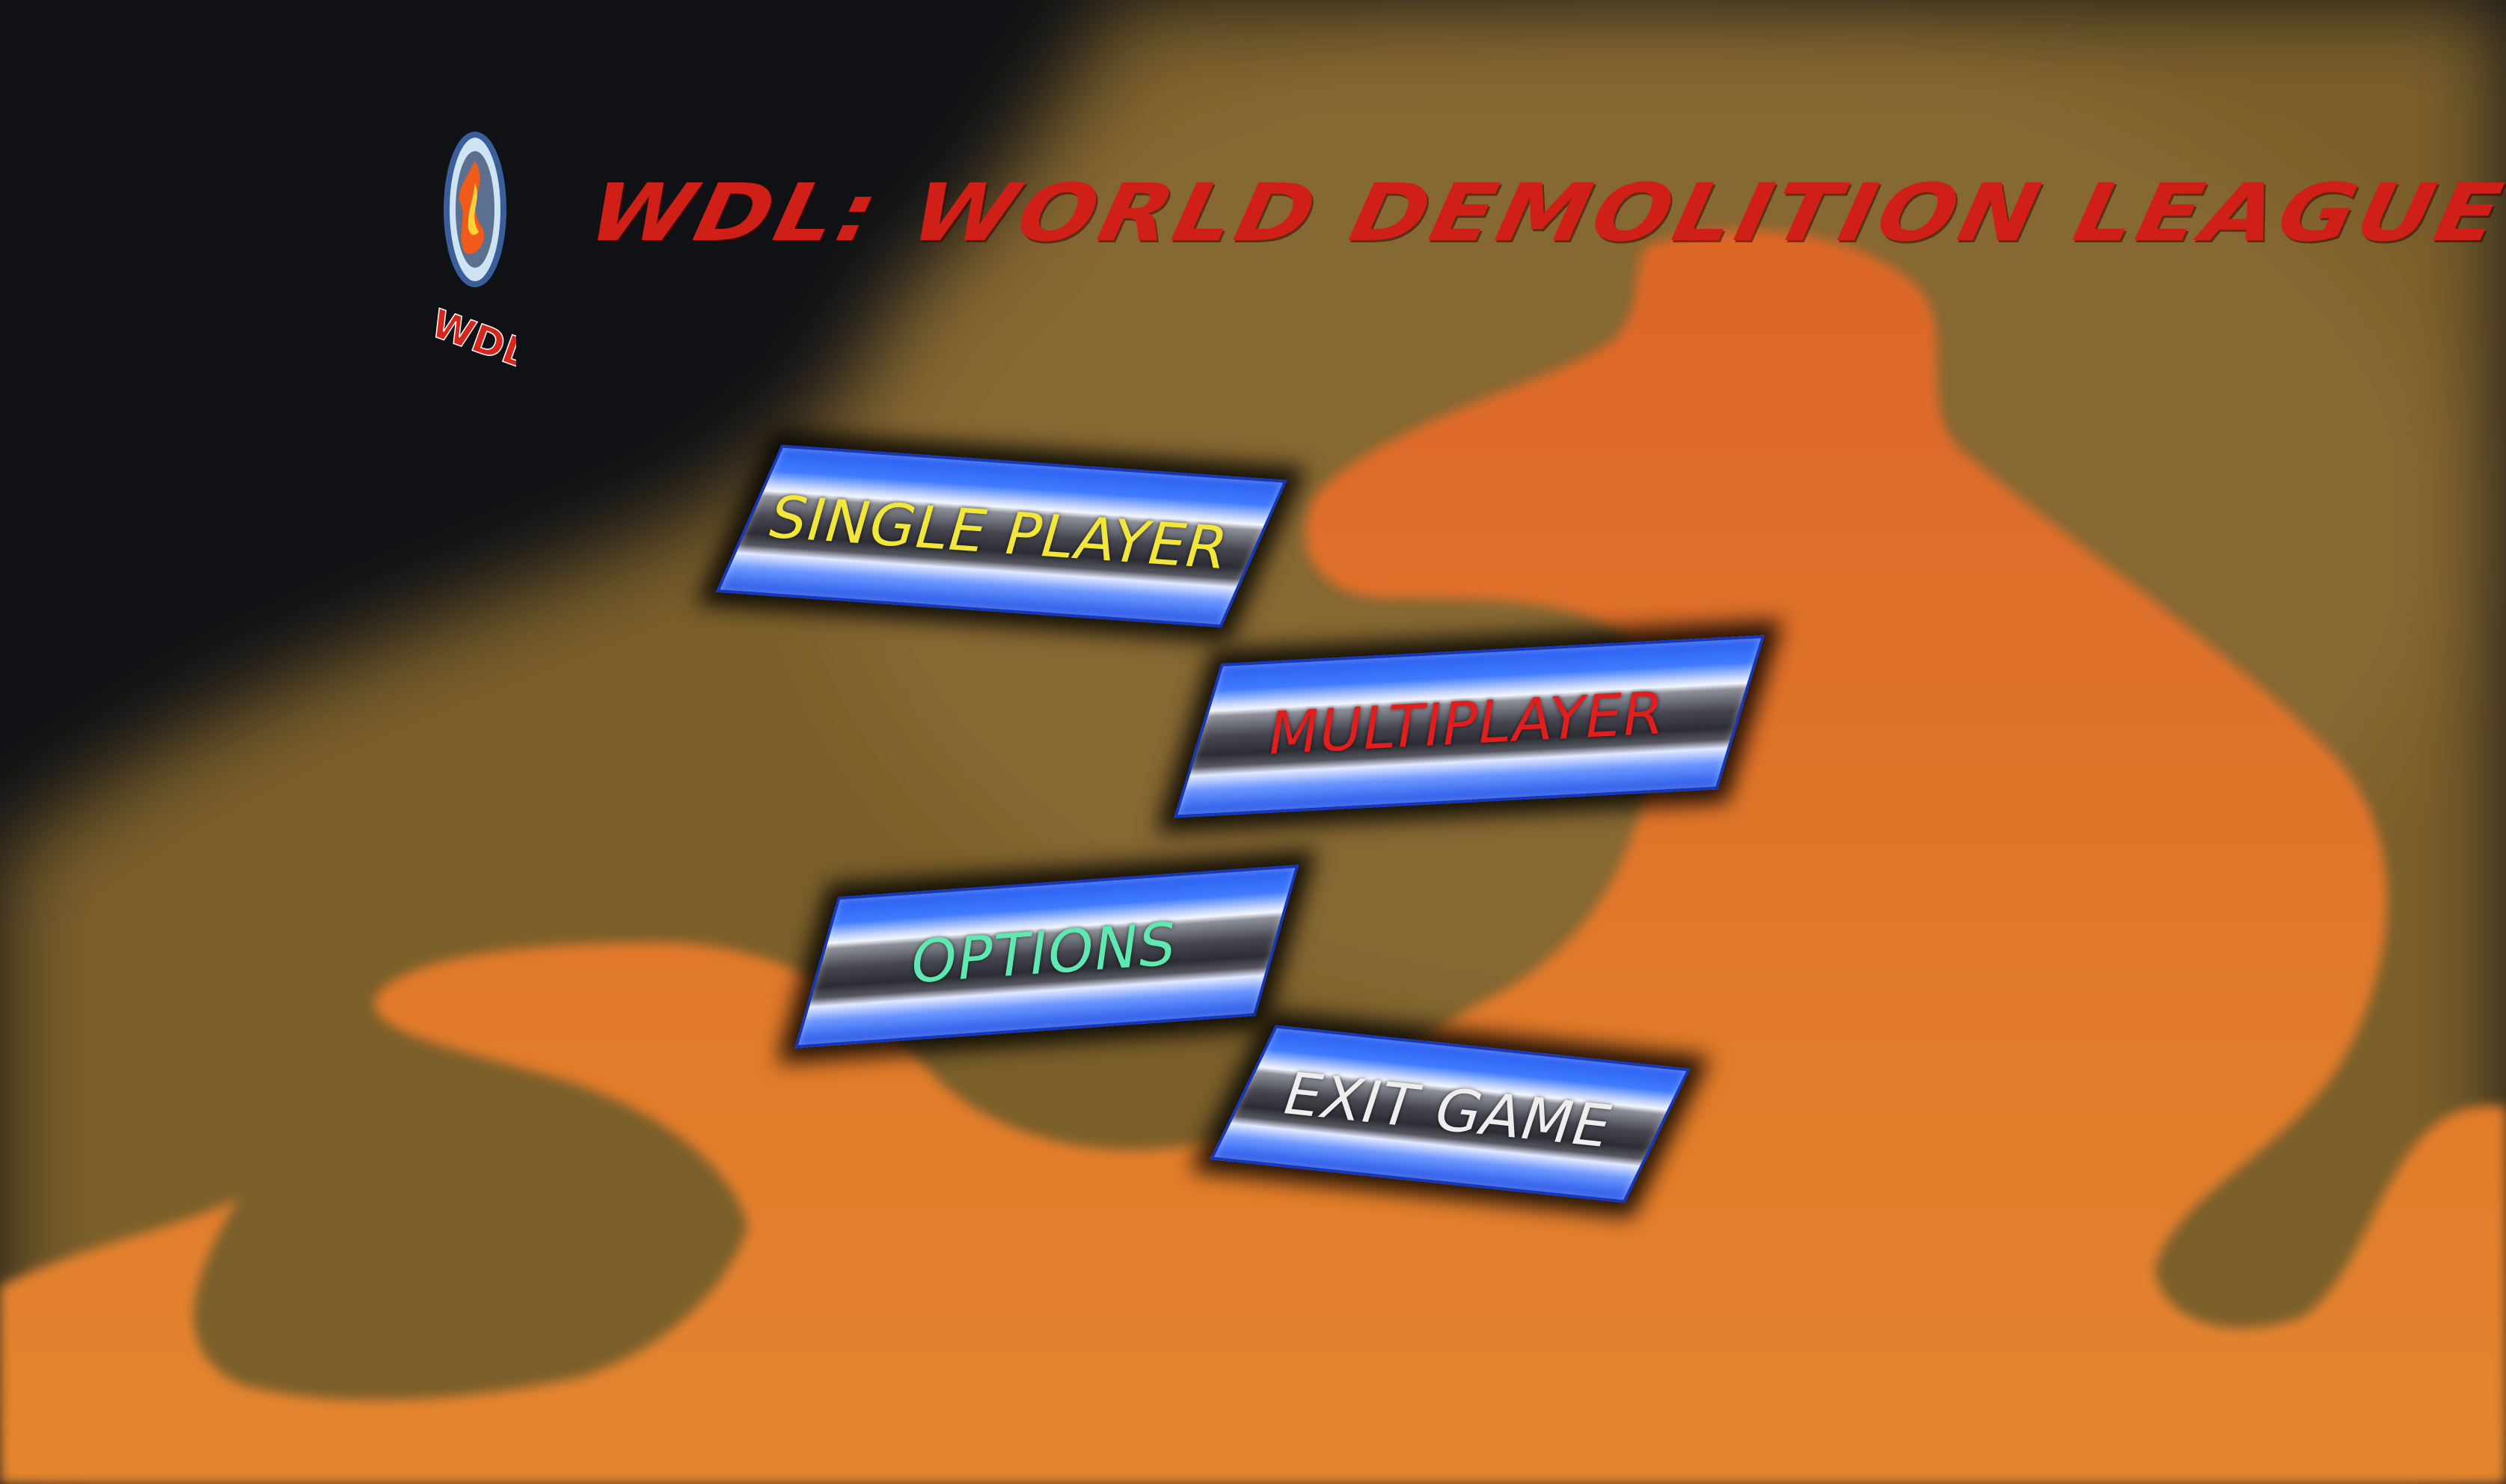 Image resolution: width=2506 pixels, height=1484 pixels. I want to click on logo-text: WDL, so click(475, 339).